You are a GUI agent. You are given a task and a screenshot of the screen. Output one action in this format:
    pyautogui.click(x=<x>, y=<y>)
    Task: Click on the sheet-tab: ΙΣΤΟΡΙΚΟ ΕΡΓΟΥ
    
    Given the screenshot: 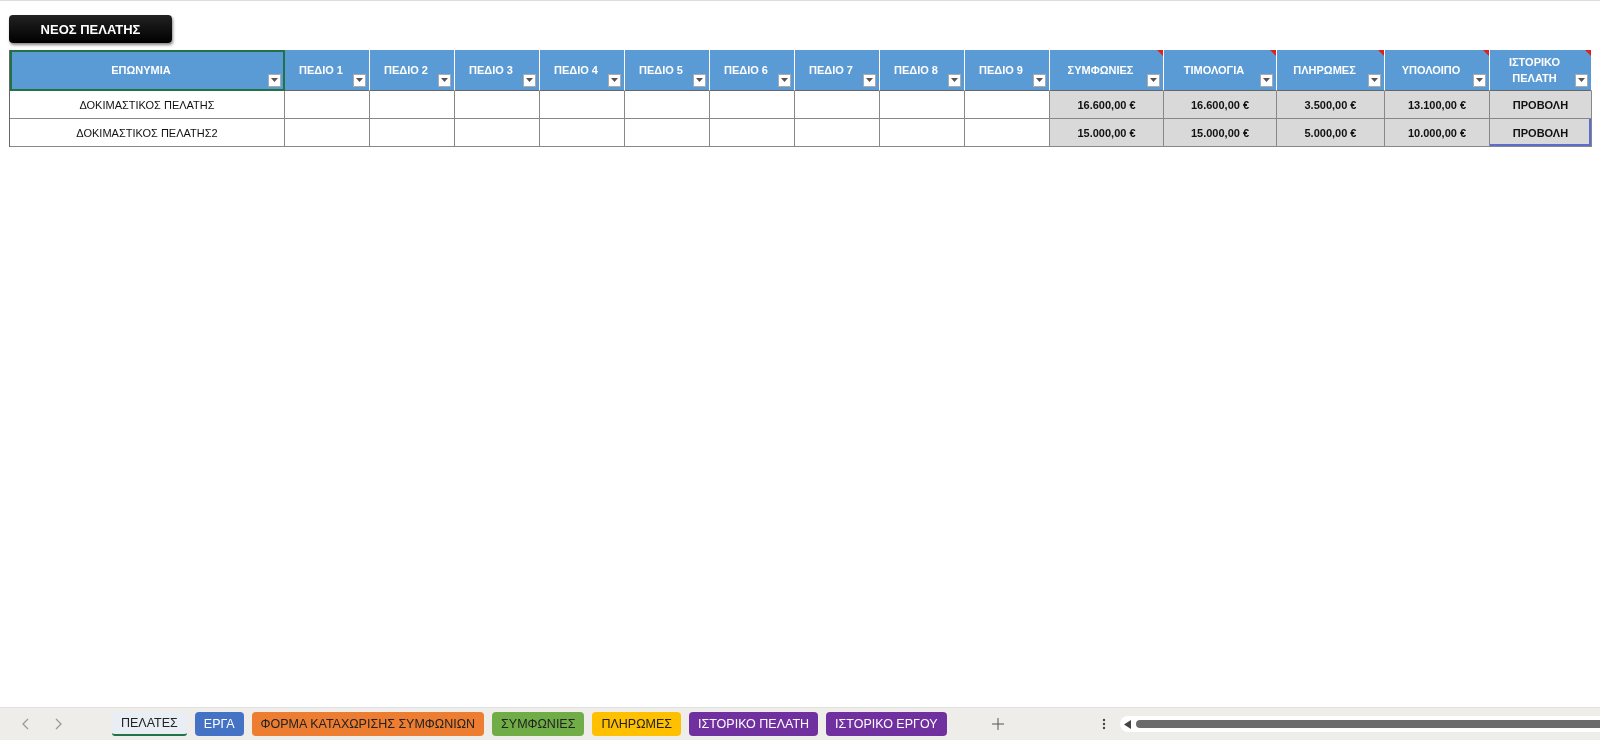 What is the action you would take?
    pyautogui.click(x=886, y=724)
    